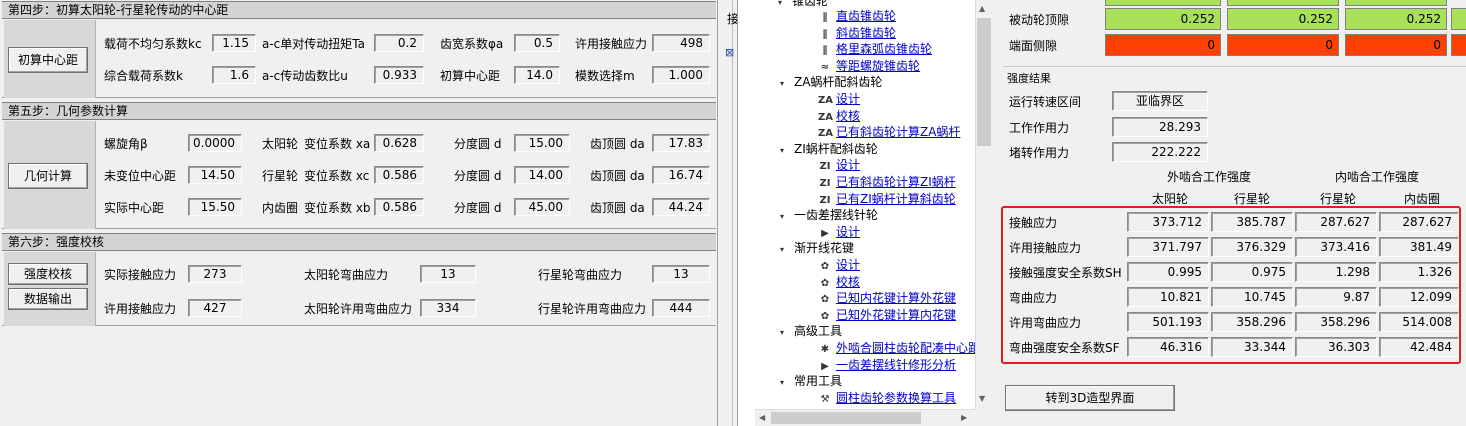  What do you see at coordinates (399, 207) in the screenshot?
I see `xb-field: 0.586` at bounding box center [399, 207].